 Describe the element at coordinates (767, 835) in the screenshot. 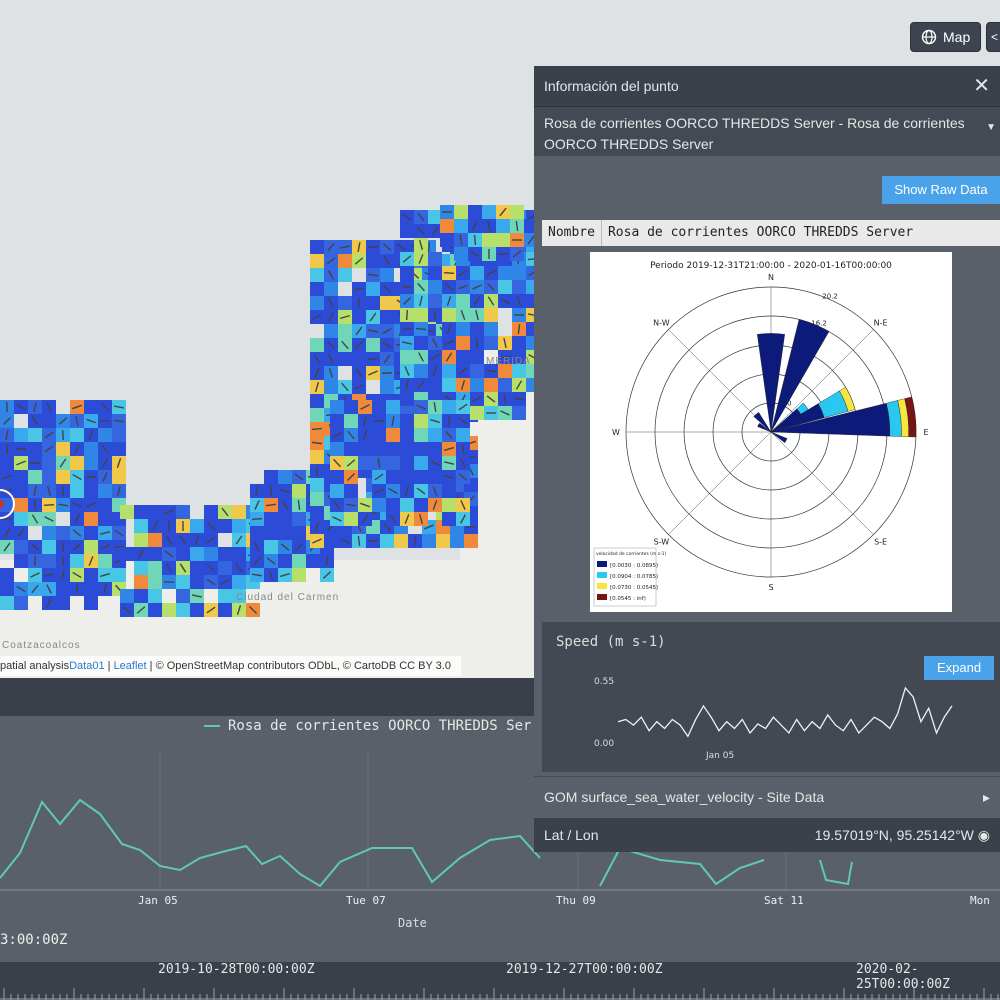

I see `latlon-row: Lat / Lon 19.57019°N, 95.25142°W ◉` at that location.